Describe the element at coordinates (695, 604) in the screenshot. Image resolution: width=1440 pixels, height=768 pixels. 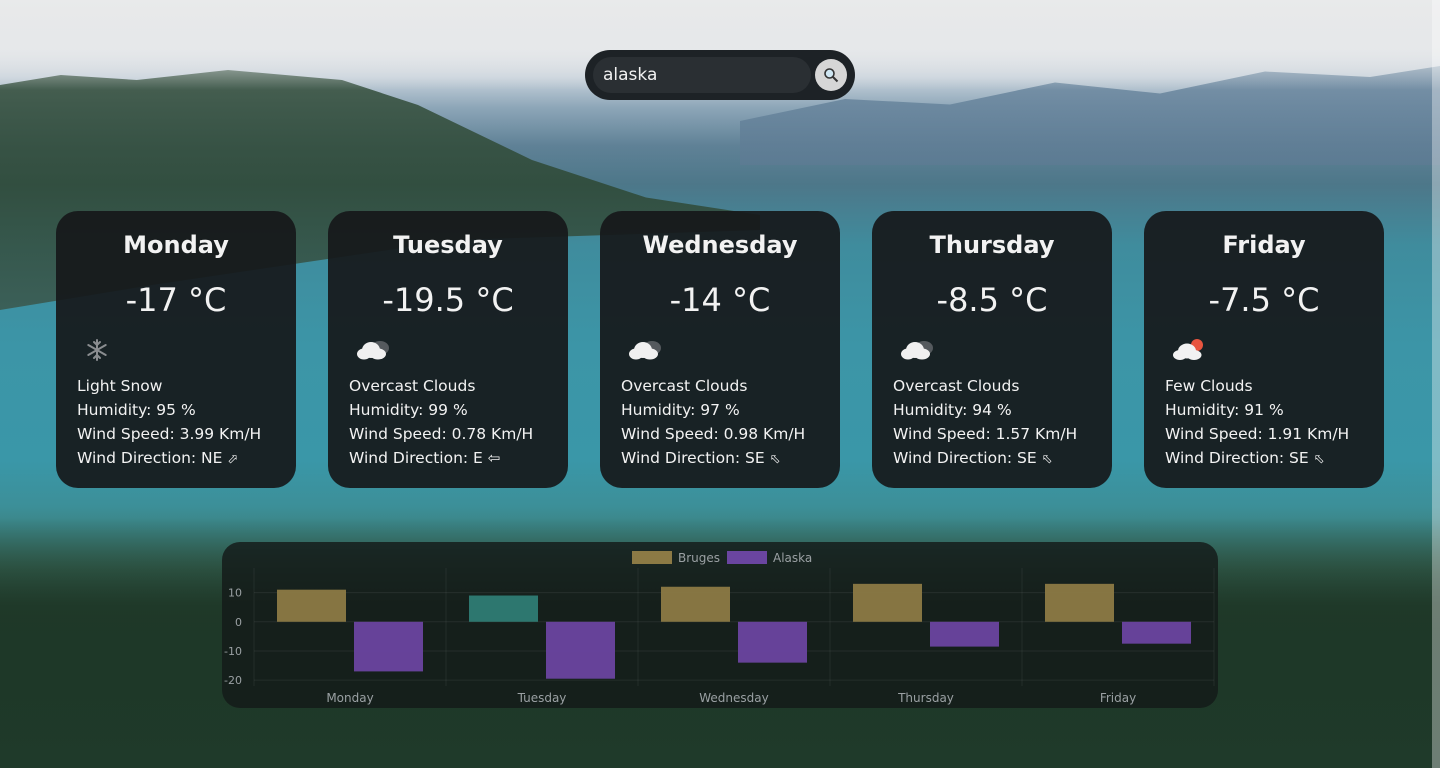
I see `bar-bruges-wednesday` at that location.